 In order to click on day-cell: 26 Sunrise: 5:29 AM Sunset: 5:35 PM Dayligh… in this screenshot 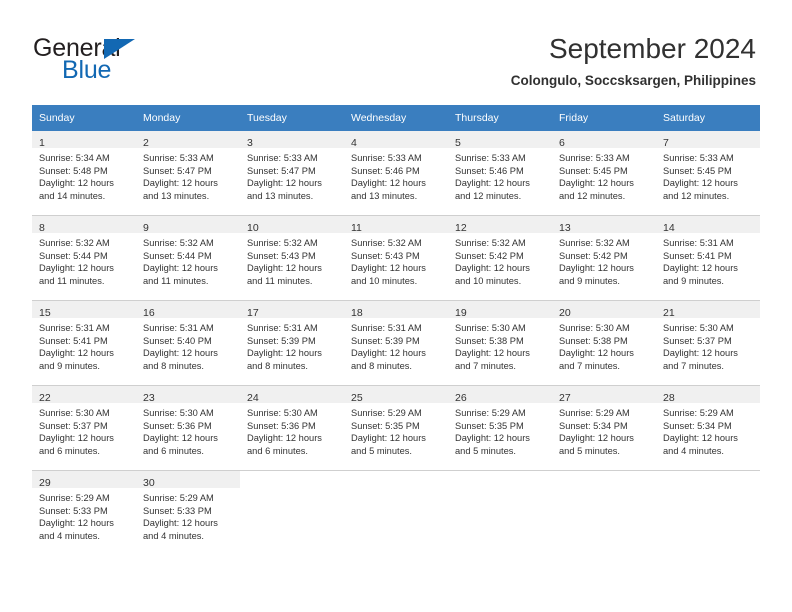, I will do `click(500, 428)`.